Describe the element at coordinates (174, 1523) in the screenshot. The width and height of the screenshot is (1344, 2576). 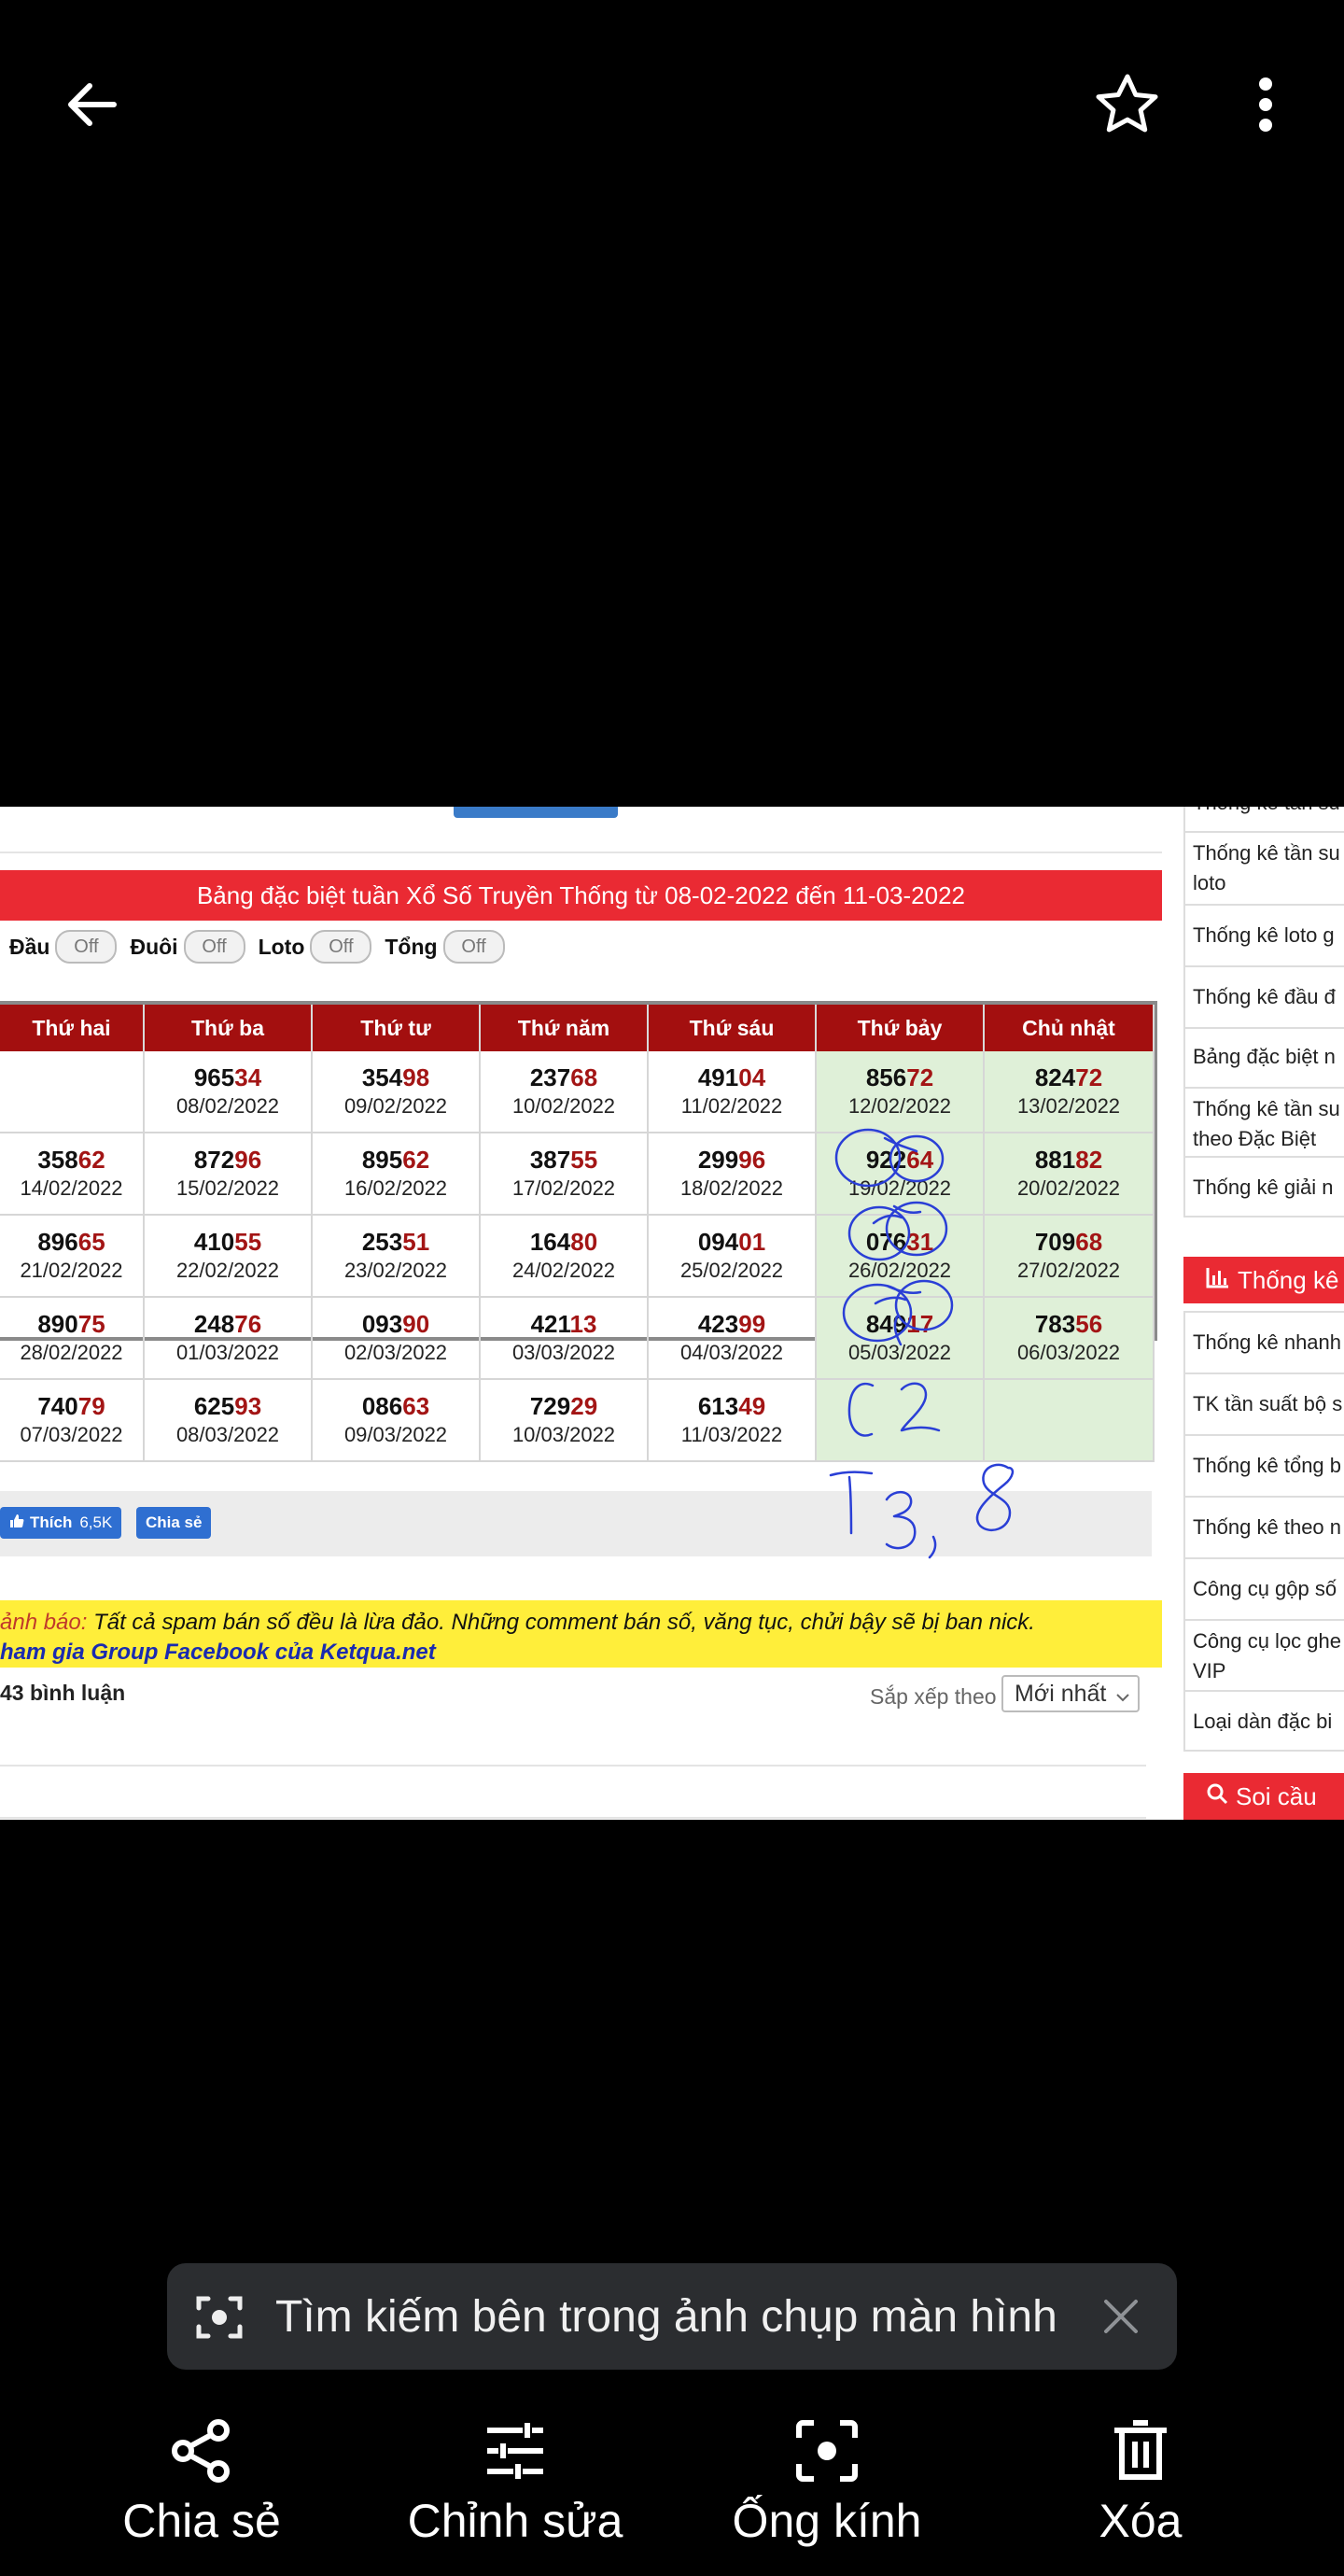
I see `fb-share-button: Chia sẻ` at that location.